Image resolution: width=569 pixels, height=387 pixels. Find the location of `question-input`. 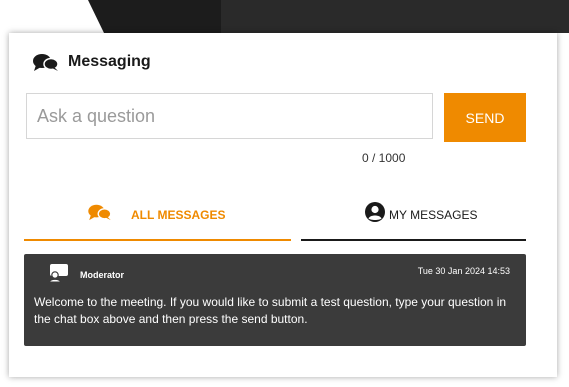

question-input is located at coordinates (229, 116).